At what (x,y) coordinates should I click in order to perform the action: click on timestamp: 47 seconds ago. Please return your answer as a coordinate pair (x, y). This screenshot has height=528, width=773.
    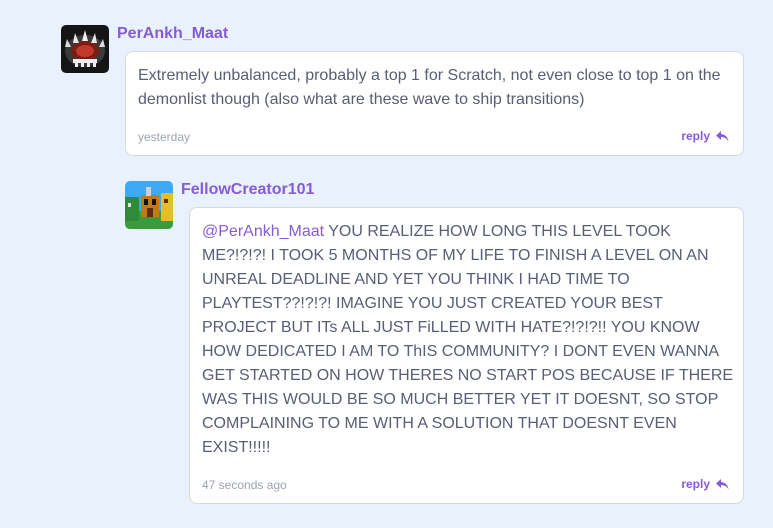
    Looking at the image, I should click on (244, 485).